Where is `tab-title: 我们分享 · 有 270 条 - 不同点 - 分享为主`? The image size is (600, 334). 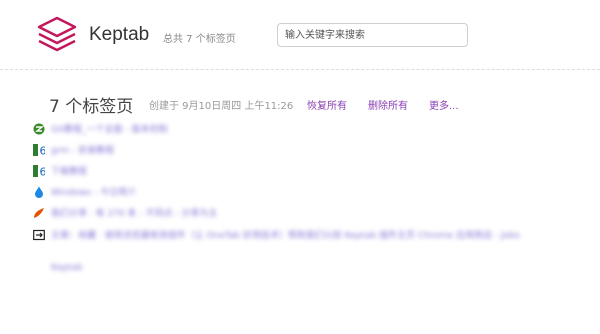
tab-title: 我们分享 · 有 270 条 - 不同点 - 分享为主 is located at coordinates (134, 212).